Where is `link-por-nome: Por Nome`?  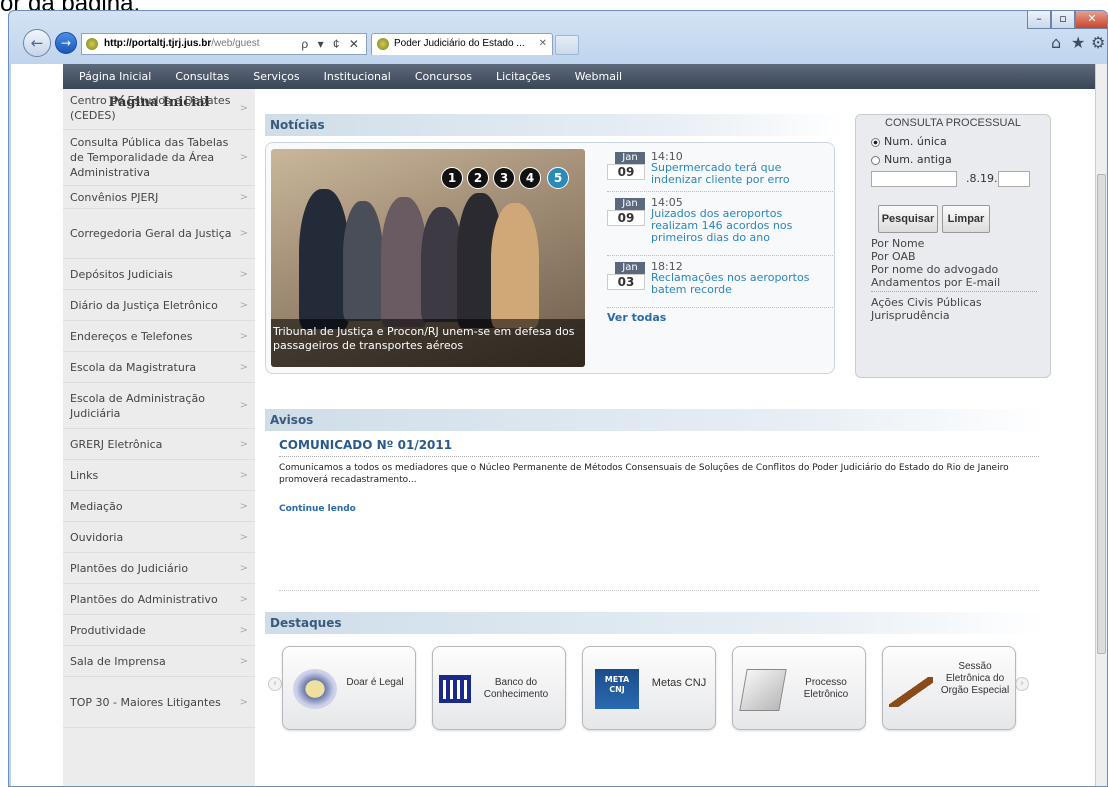
link-por-nome: Por Nome is located at coordinates (897, 243).